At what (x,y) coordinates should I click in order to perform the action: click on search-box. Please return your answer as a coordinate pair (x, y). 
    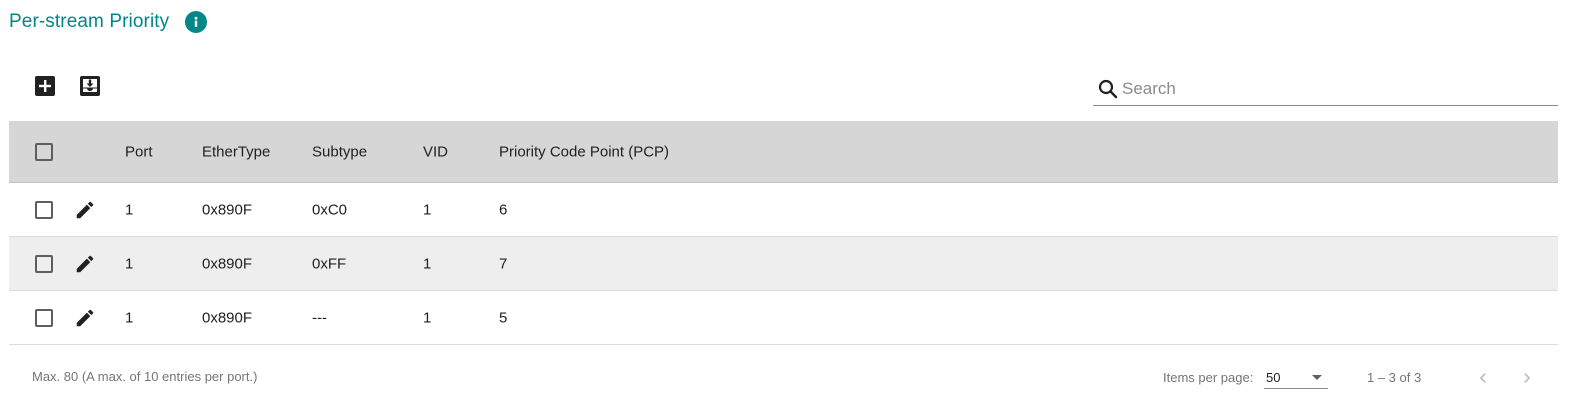
    Looking at the image, I should click on (1325, 89).